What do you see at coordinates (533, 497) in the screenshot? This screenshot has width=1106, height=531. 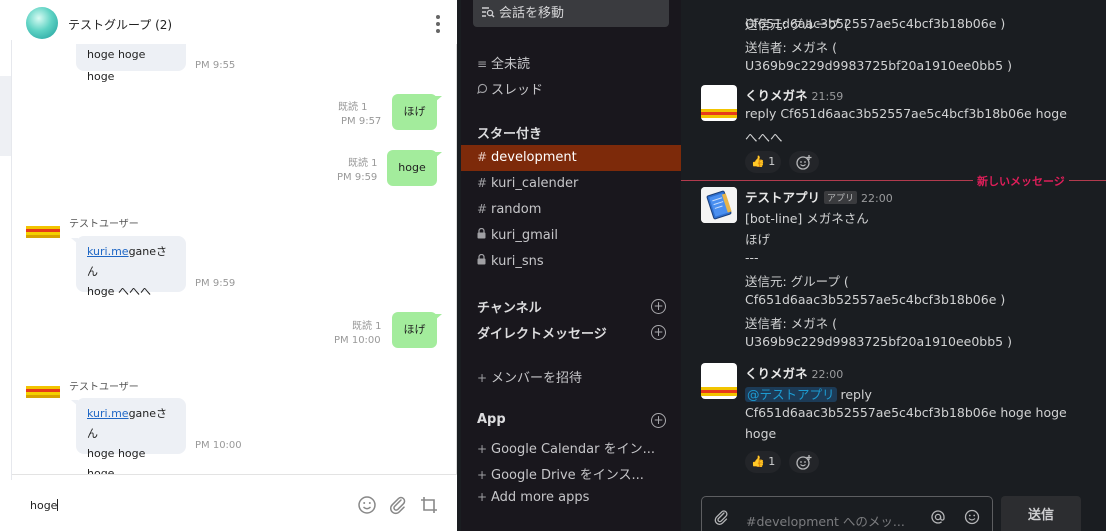 I see `add-more-apps: + Add more apps` at bounding box center [533, 497].